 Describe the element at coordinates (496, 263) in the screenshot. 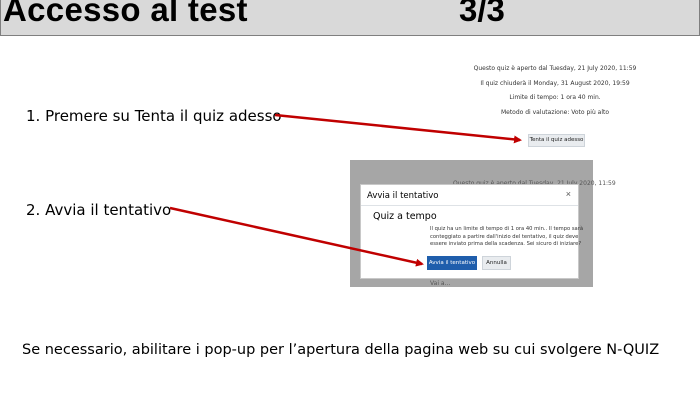

I see `cancel-button: Annulla` at that location.